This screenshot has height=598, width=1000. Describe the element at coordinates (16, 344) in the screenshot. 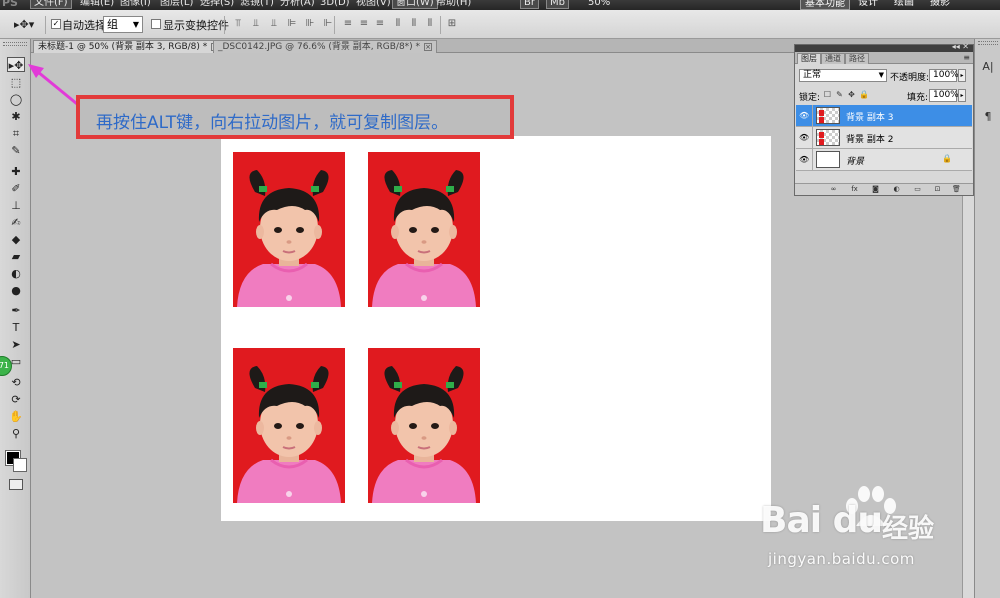

I see `path-select-tool-icon: ➤` at that location.